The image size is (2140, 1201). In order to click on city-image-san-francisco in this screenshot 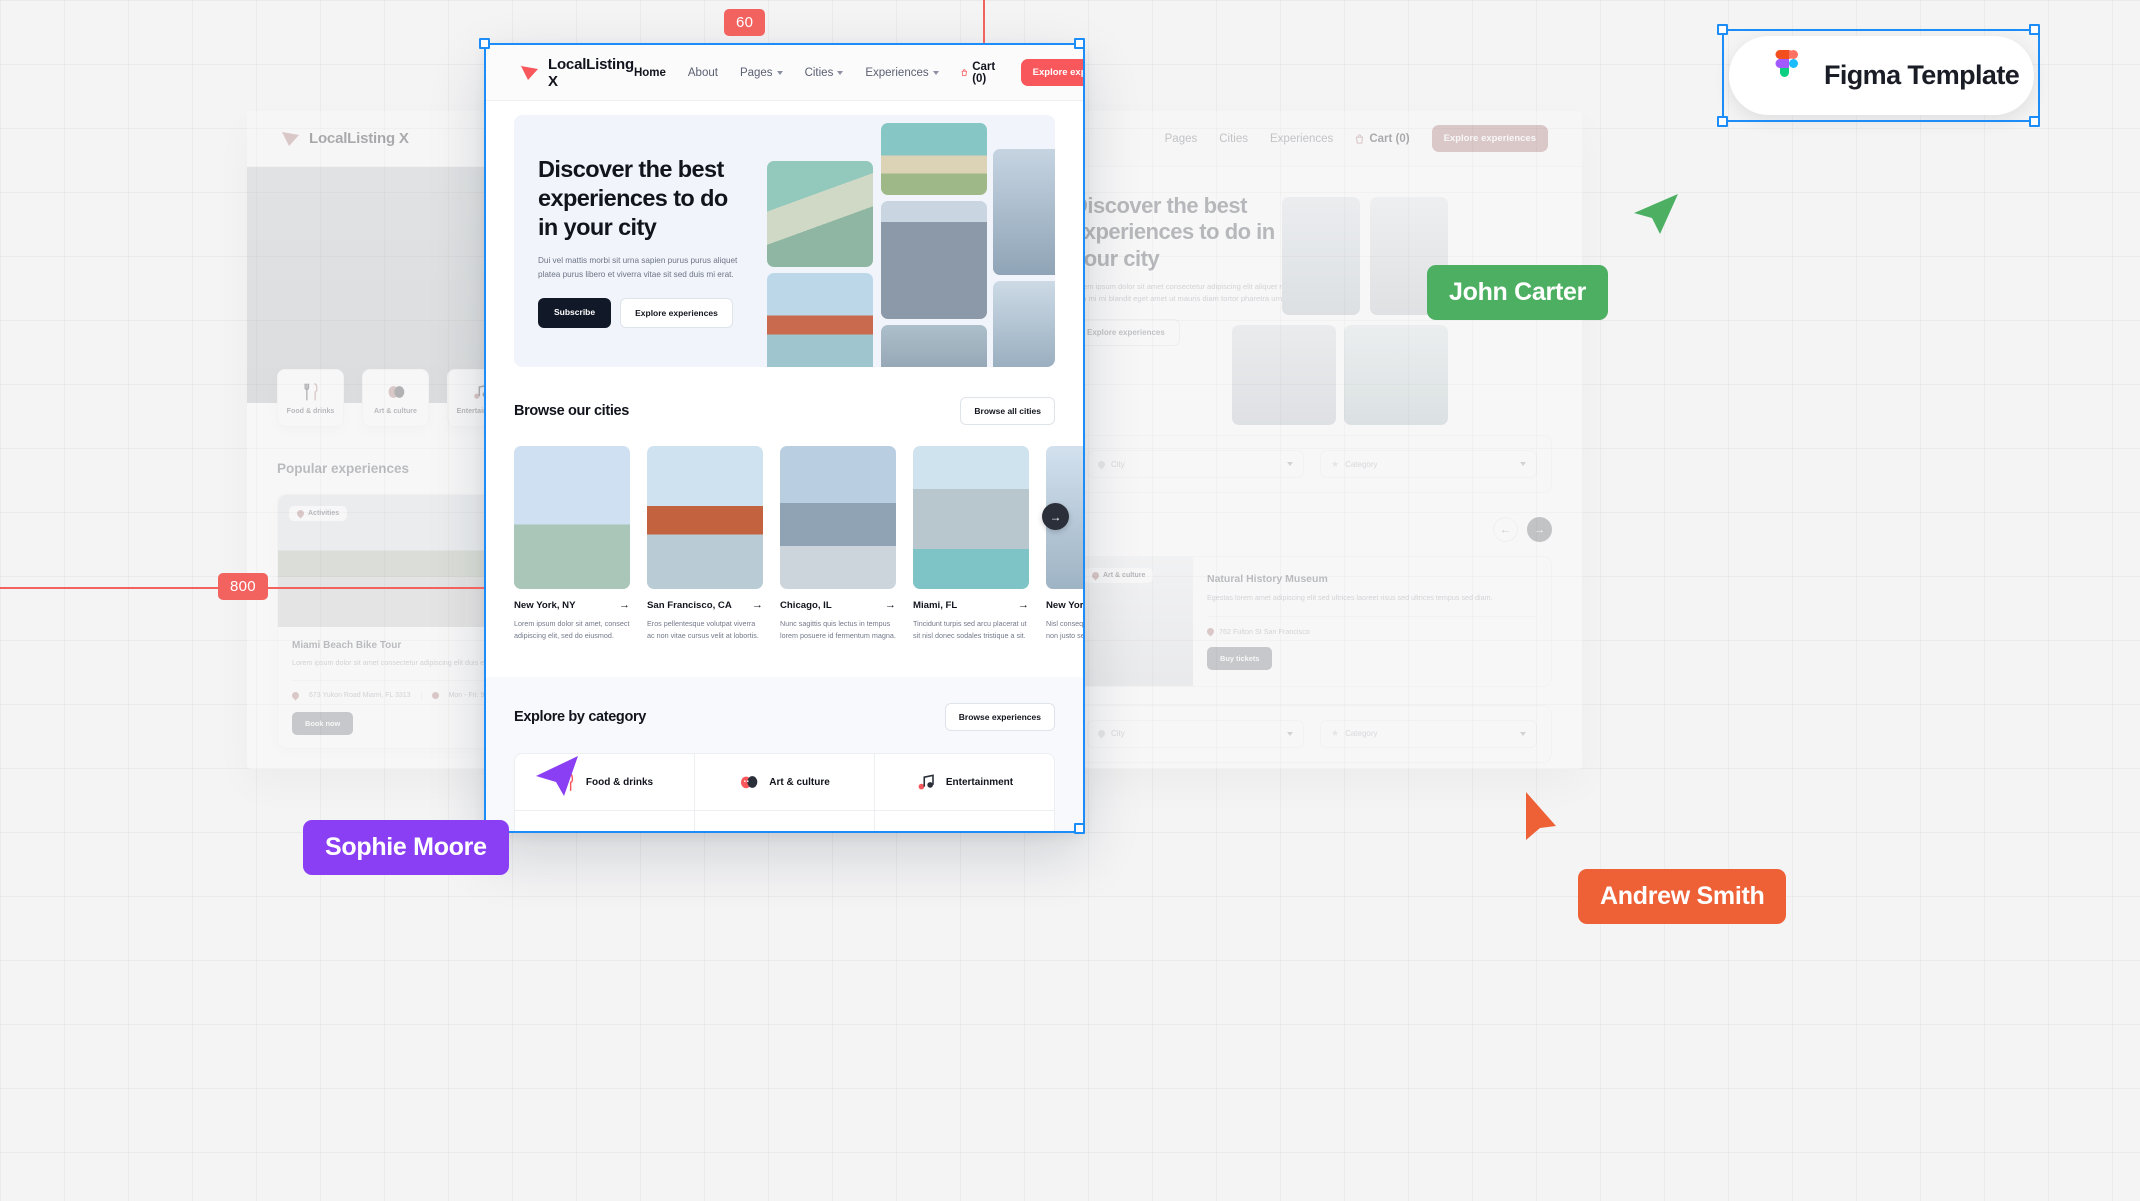, I will do `click(705, 517)`.